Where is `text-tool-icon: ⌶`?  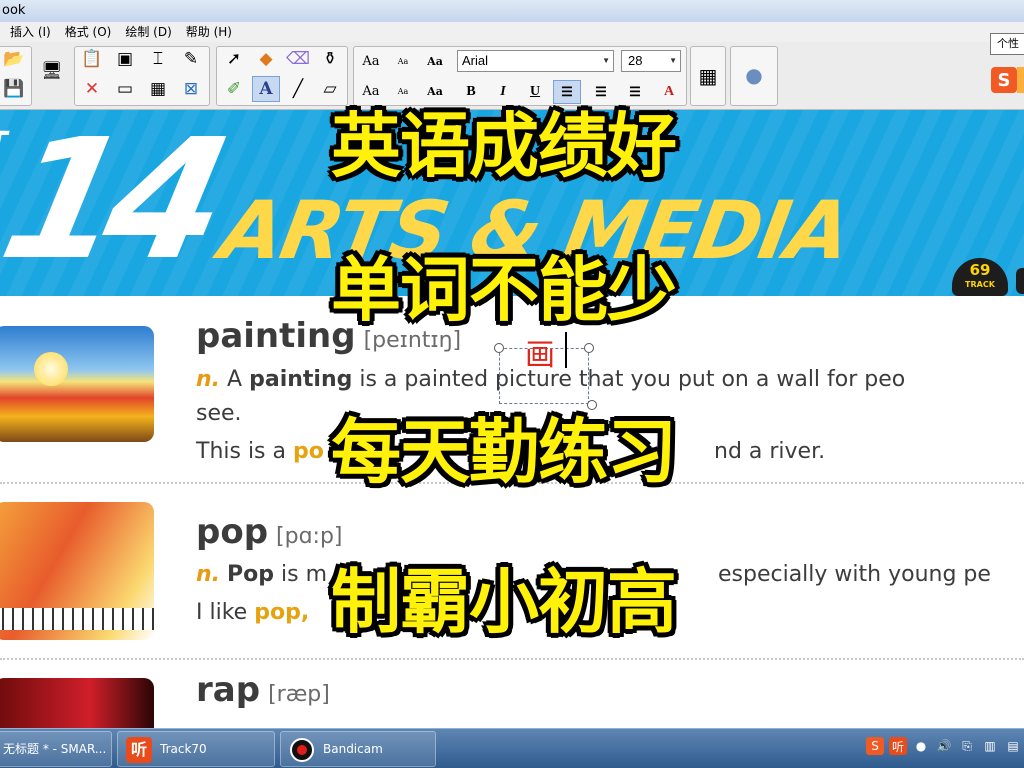
text-tool-icon: ⌶ is located at coordinates (158, 59).